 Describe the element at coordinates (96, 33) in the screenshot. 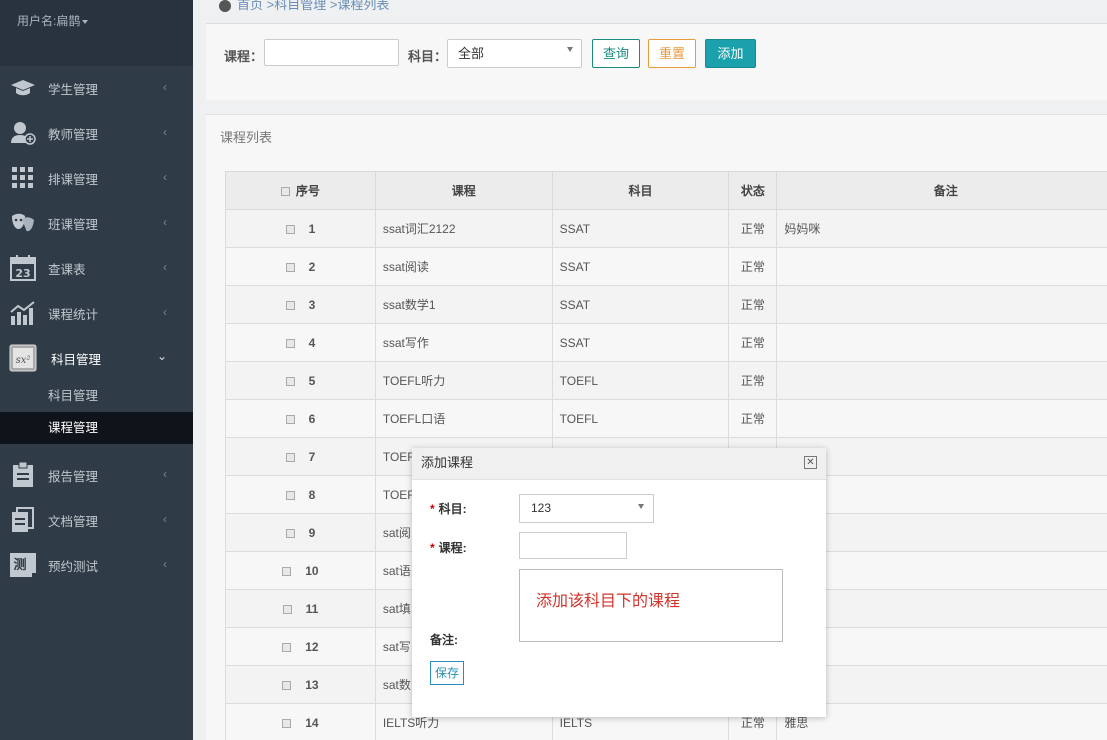

I see `user-menu: 用户名:扁鹊` at that location.